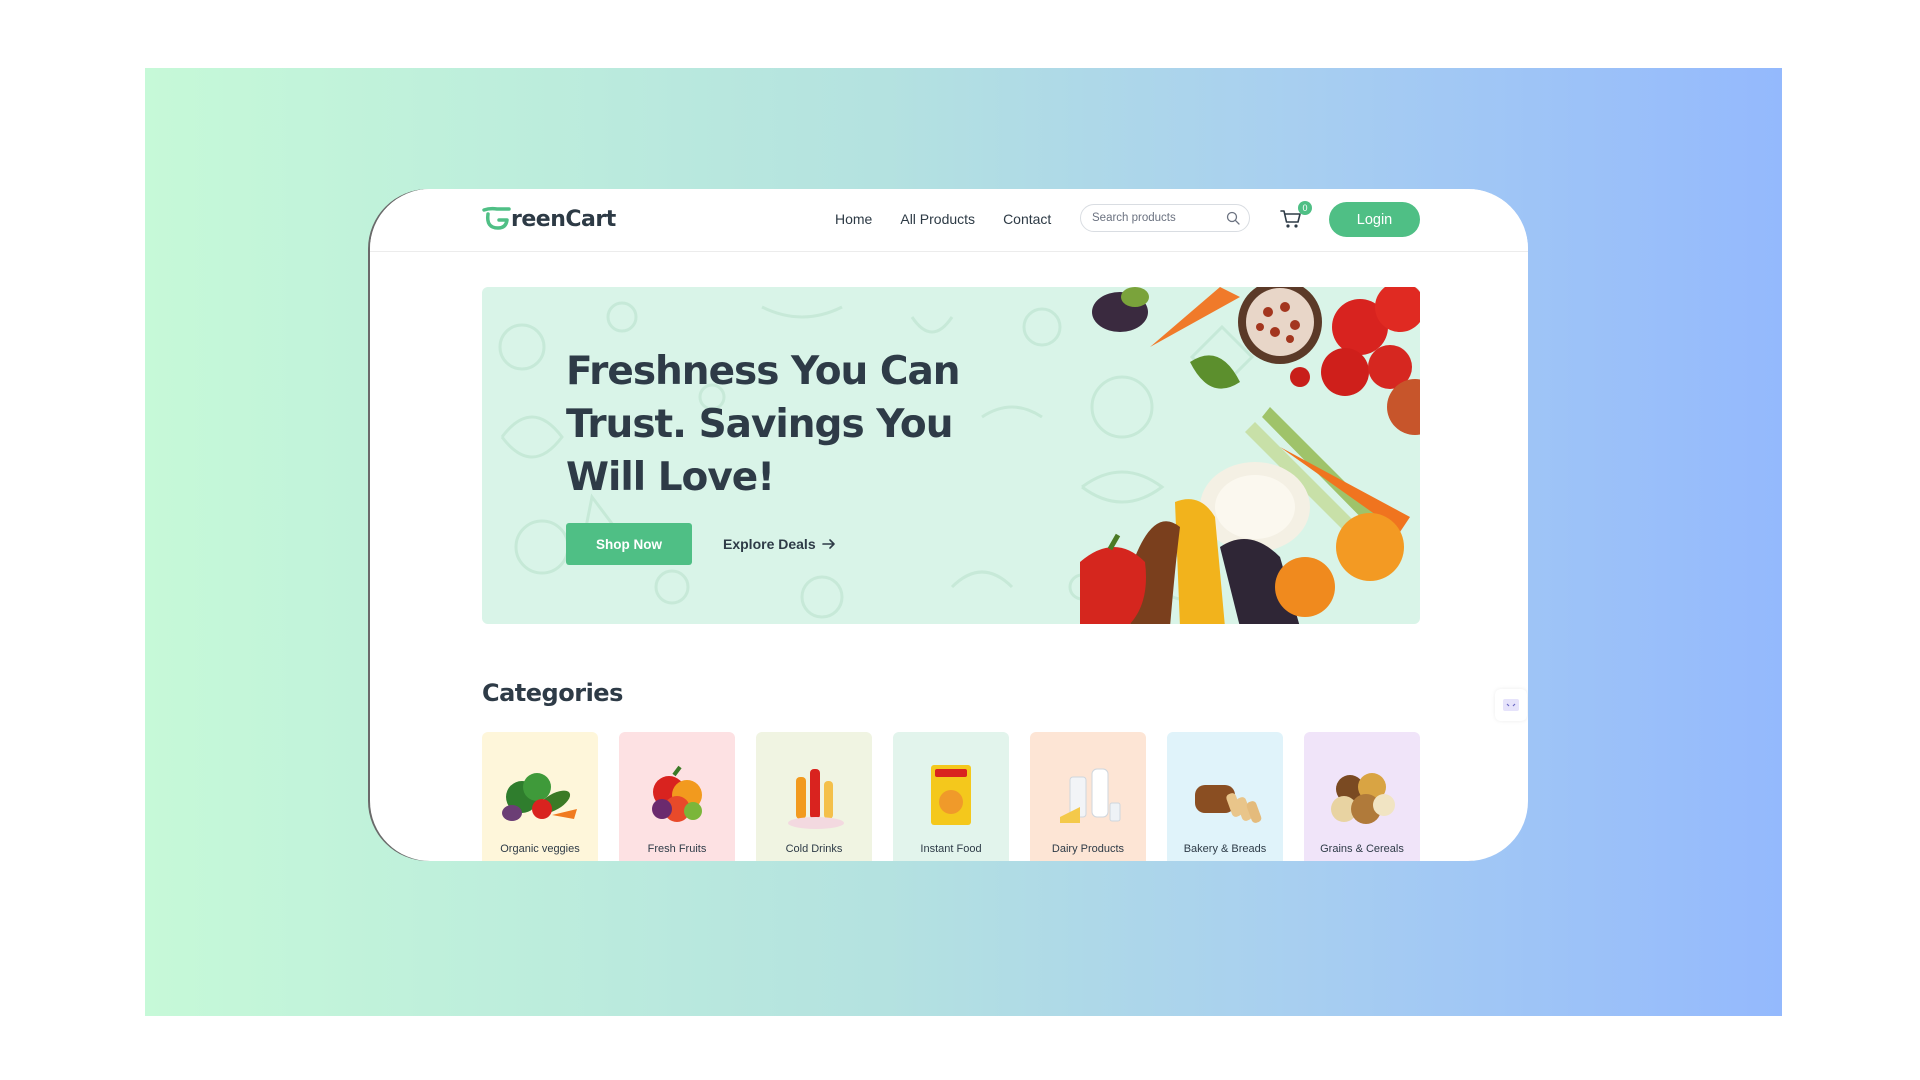 Image resolution: width=1920 pixels, height=1080 pixels. I want to click on vegetables-image, so click(1250, 455).